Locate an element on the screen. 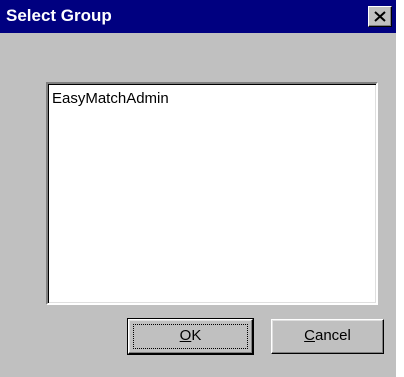  cancel-button-label: Cancel is located at coordinates (327, 335).